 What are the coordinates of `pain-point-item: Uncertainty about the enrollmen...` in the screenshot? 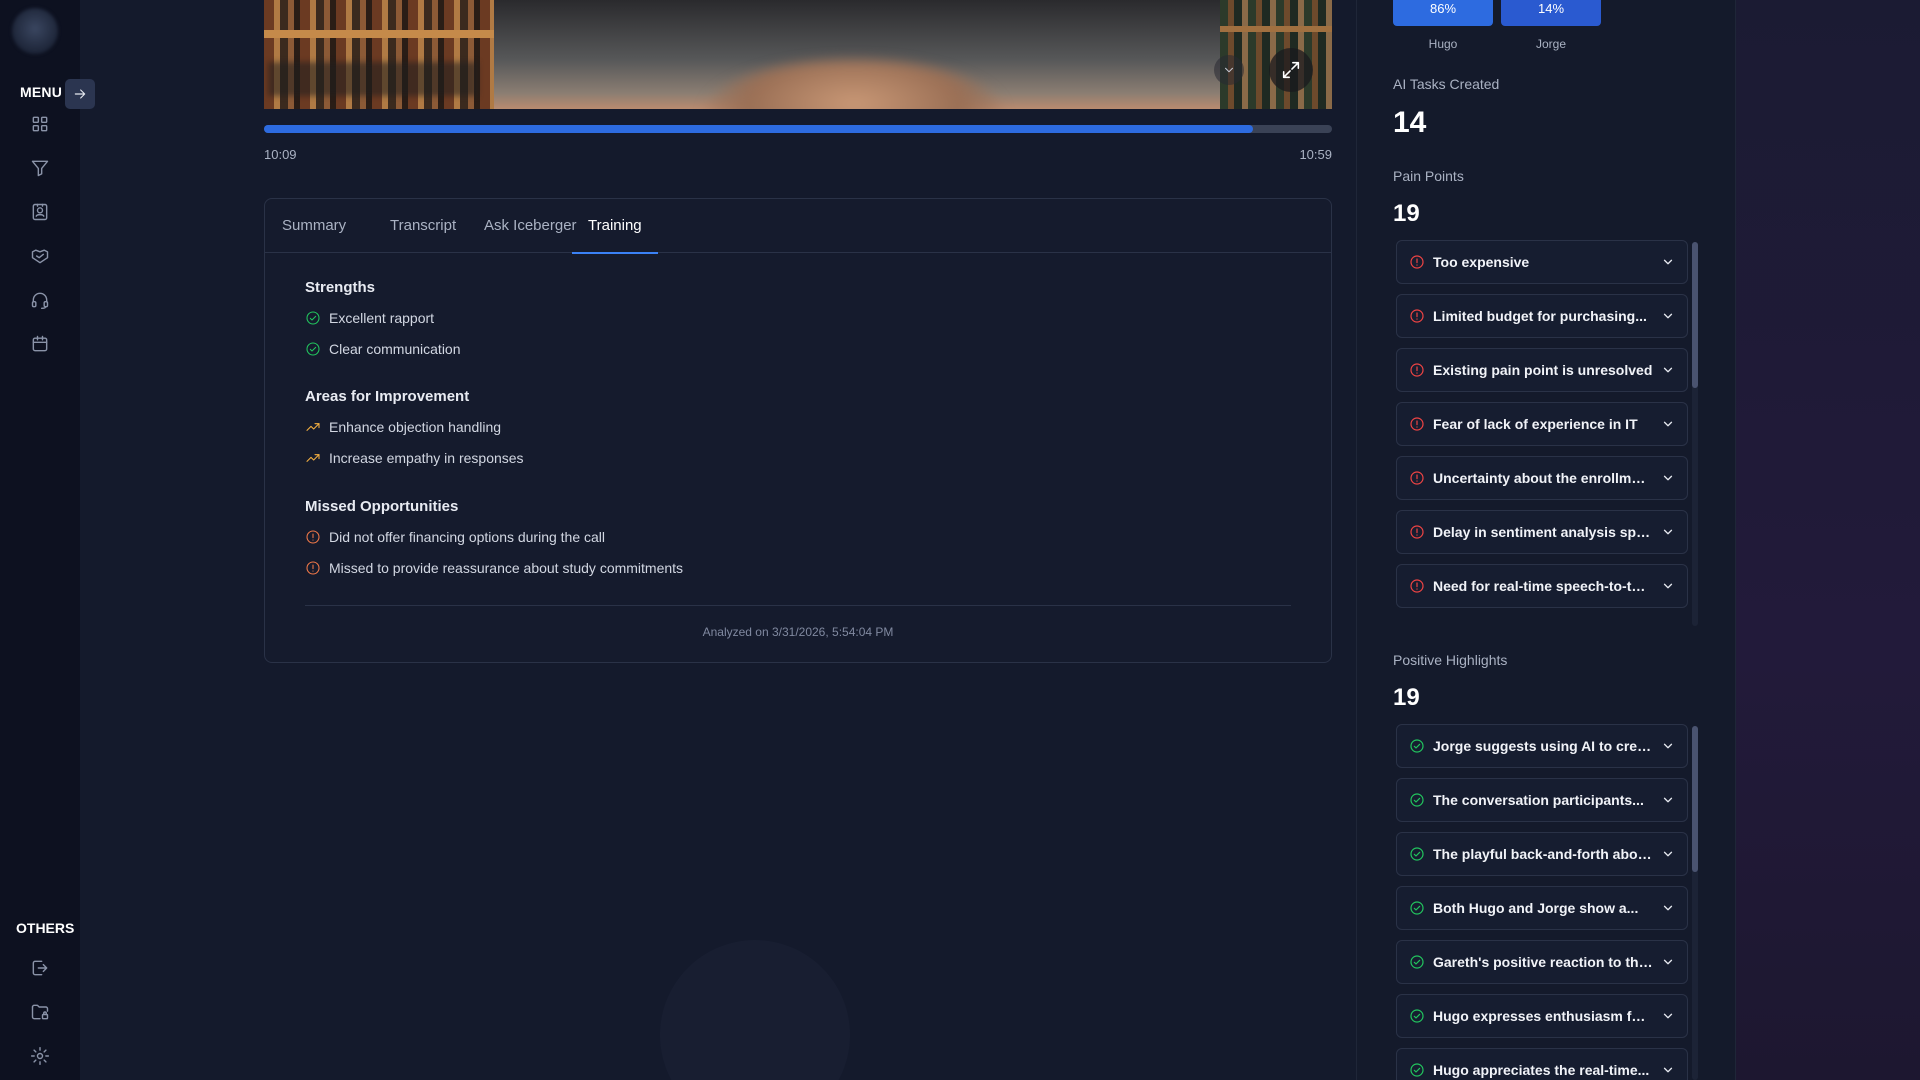 It's located at (1542, 478).